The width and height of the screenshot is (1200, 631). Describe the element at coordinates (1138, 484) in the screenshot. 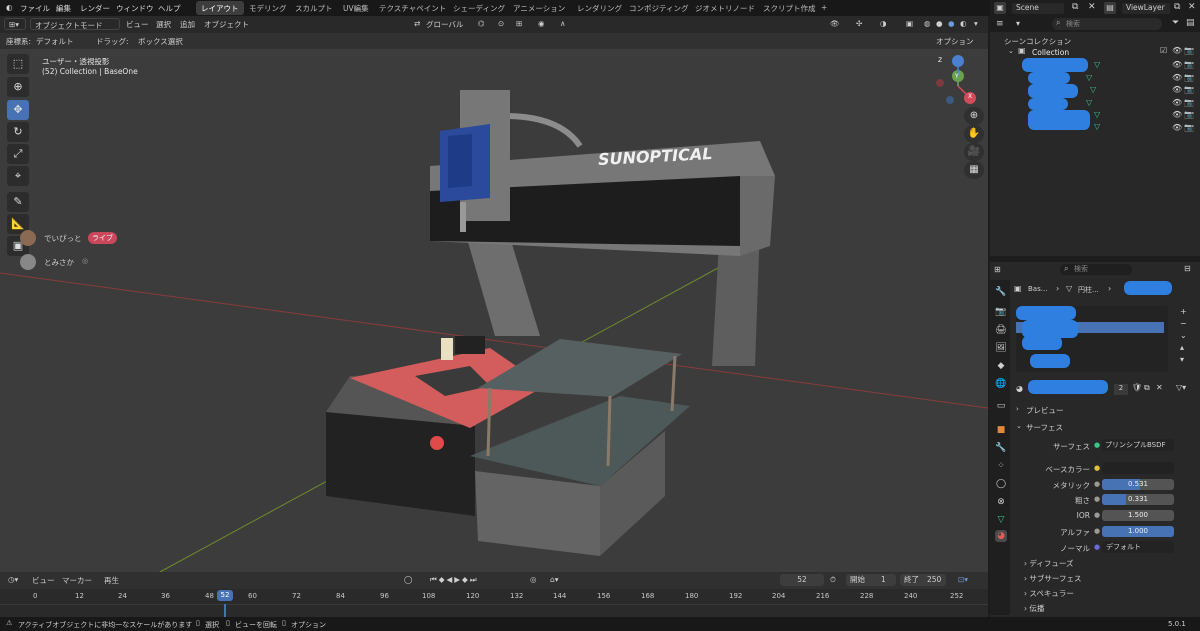

I see `metallic-slider: 0.531` at that location.